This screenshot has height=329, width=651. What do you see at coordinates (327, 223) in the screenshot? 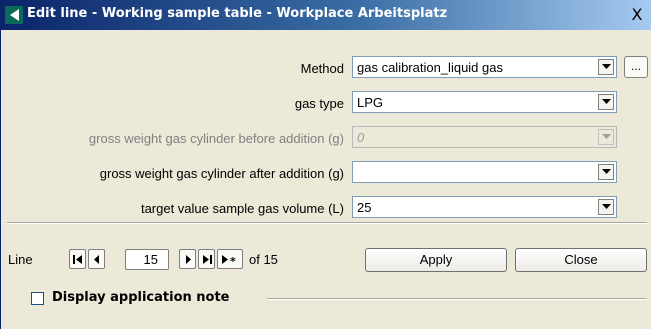
I see `separator` at bounding box center [327, 223].